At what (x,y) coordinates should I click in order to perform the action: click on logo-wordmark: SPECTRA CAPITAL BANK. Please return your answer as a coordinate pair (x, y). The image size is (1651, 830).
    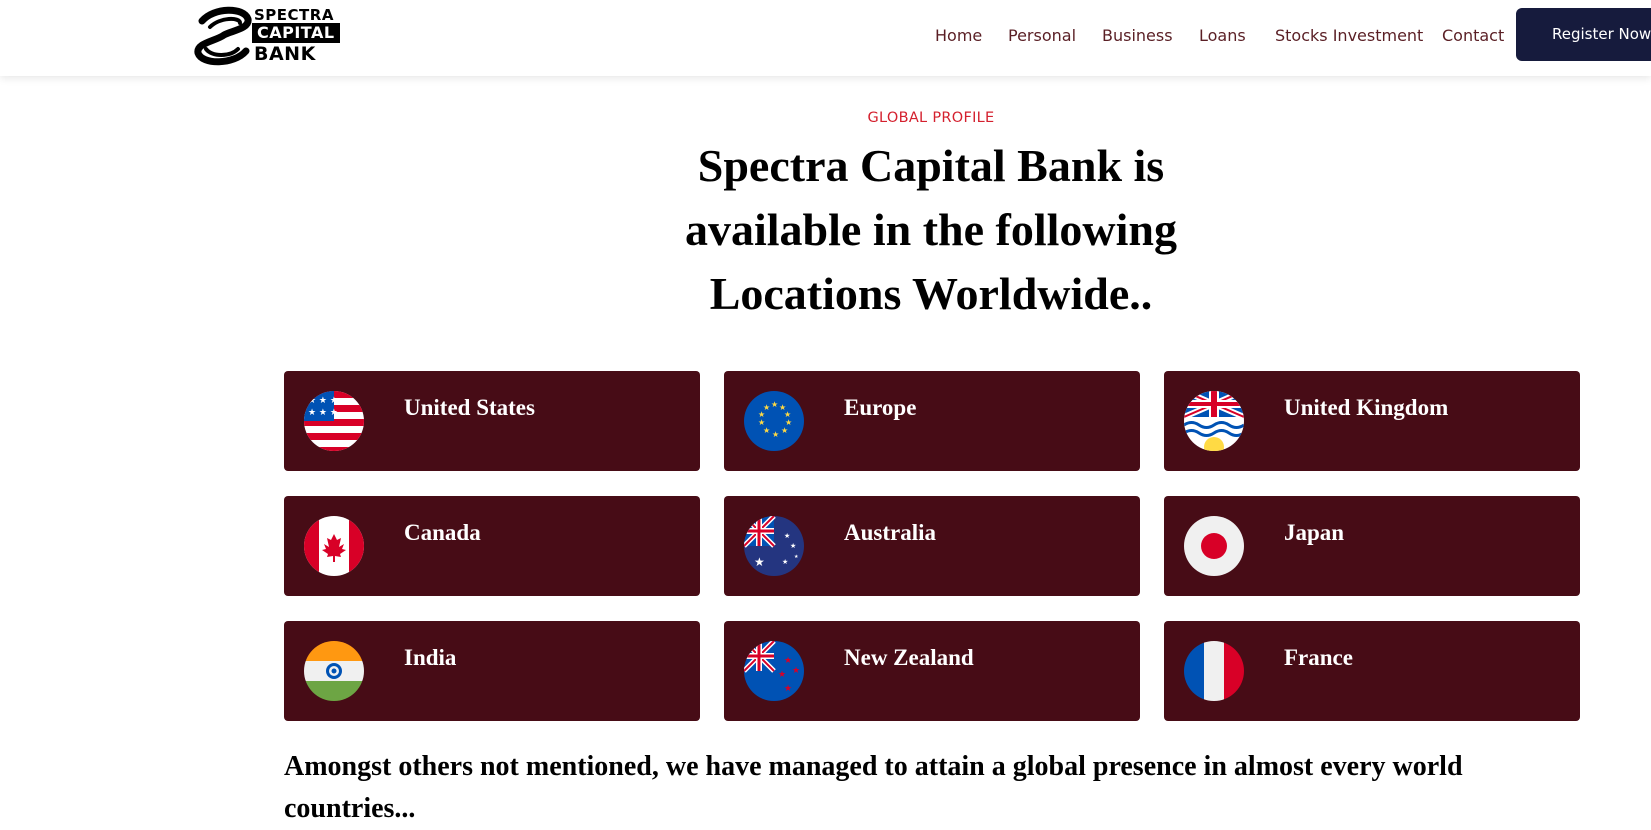
    Looking at the image, I should click on (313, 35).